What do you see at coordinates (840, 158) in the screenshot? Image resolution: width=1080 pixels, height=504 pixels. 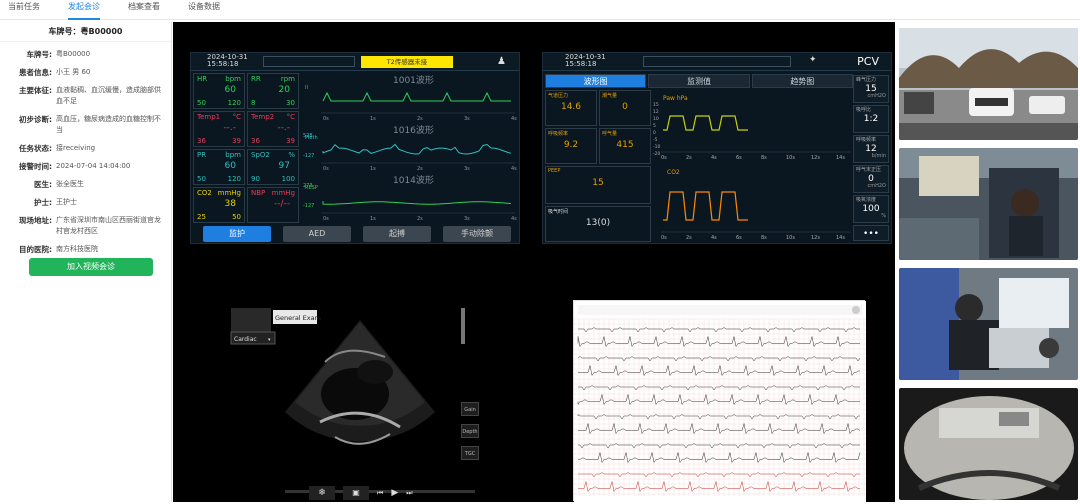 I see `vent-x-tick: 14s` at bounding box center [840, 158].